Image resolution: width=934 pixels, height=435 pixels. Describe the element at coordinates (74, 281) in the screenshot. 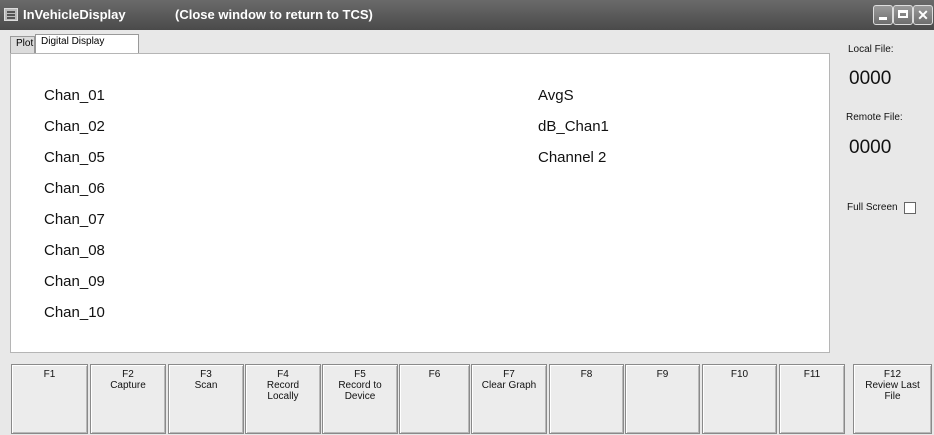

I see `channel-label: Chan_09` at that location.